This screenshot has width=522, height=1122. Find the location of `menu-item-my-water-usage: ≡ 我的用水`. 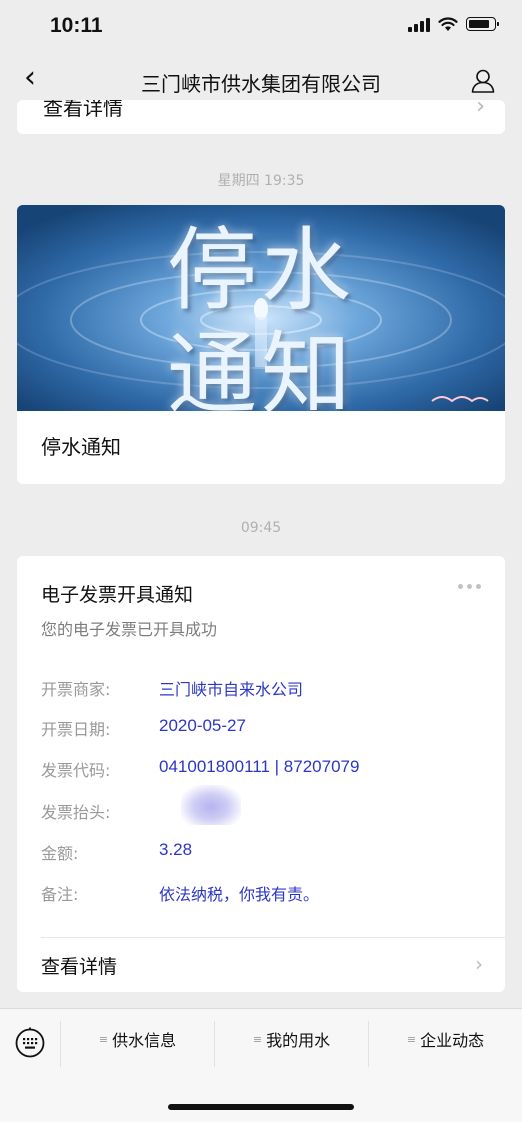

menu-item-my-water-usage: ≡ 我的用水 is located at coordinates (291, 1039).